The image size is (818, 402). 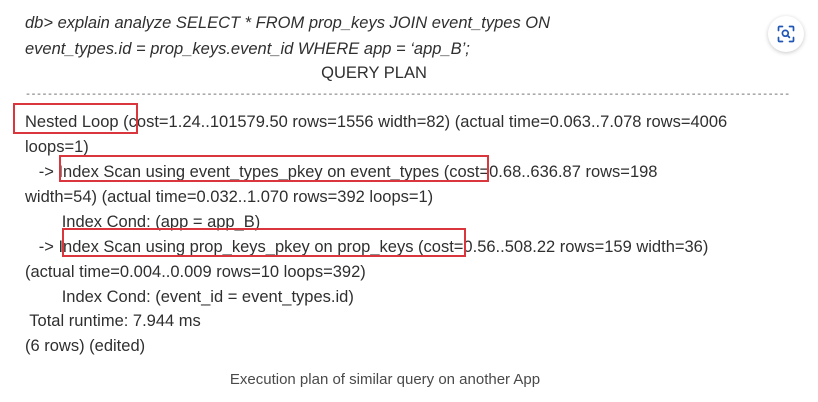 I want to click on plan-line-5-details: Index Cond: (app = app_B), so click(x=161, y=222).